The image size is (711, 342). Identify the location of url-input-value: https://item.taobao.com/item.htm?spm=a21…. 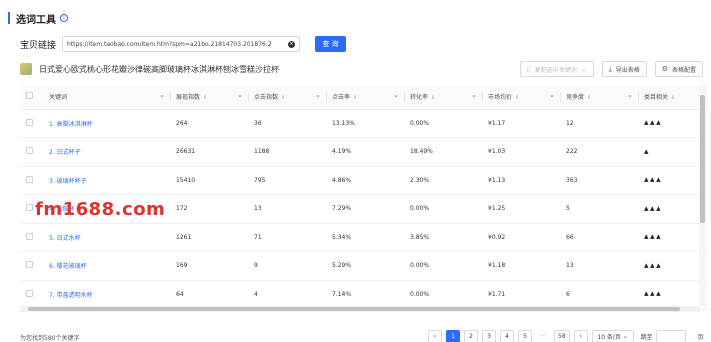
(169, 44).